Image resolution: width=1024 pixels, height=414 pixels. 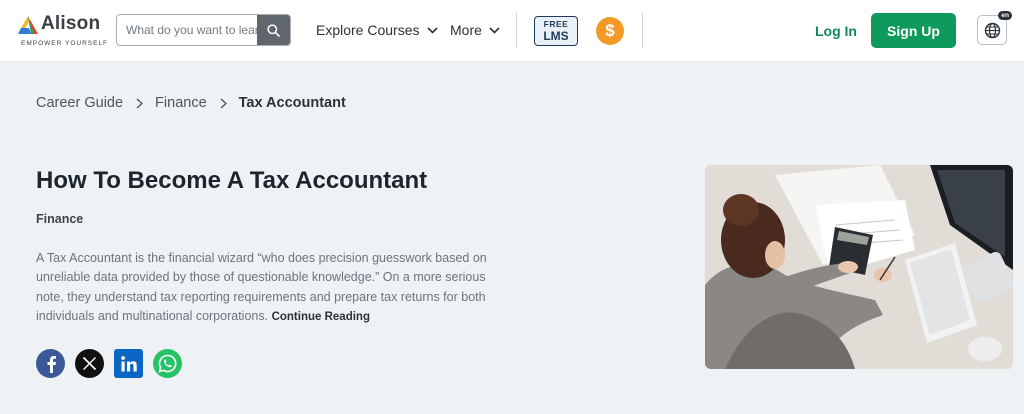 I want to click on x-twitter-icon, so click(x=89, y=363).